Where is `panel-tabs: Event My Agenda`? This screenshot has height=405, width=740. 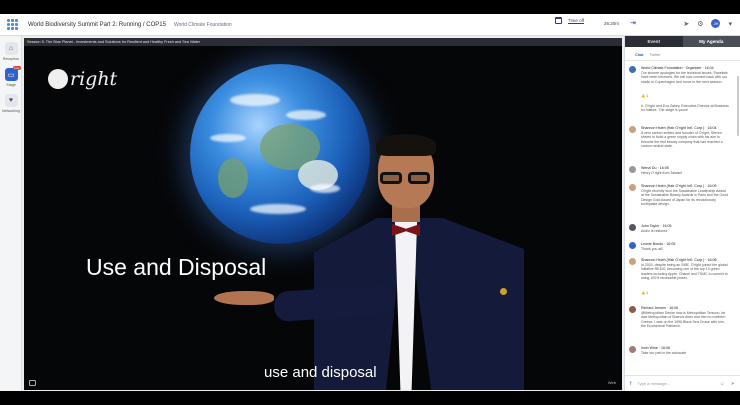
panel-tabs: Event My Agenda is located at coordinates (682, 41).